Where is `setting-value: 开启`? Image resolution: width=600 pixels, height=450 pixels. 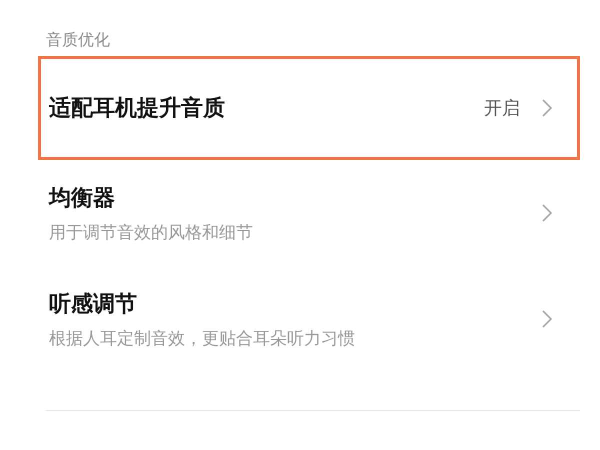
setting-value: 开启 is located at coordinates (502, 108).